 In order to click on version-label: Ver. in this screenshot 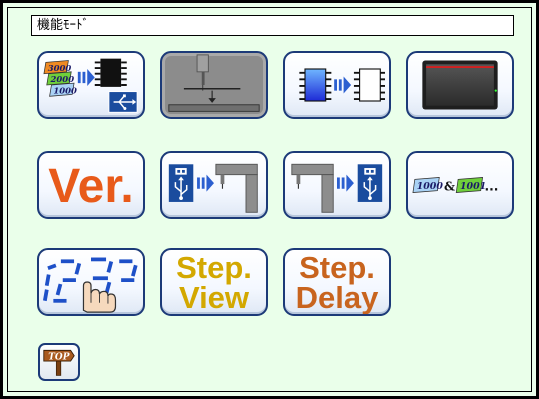, I will do `click(91, 186)`.